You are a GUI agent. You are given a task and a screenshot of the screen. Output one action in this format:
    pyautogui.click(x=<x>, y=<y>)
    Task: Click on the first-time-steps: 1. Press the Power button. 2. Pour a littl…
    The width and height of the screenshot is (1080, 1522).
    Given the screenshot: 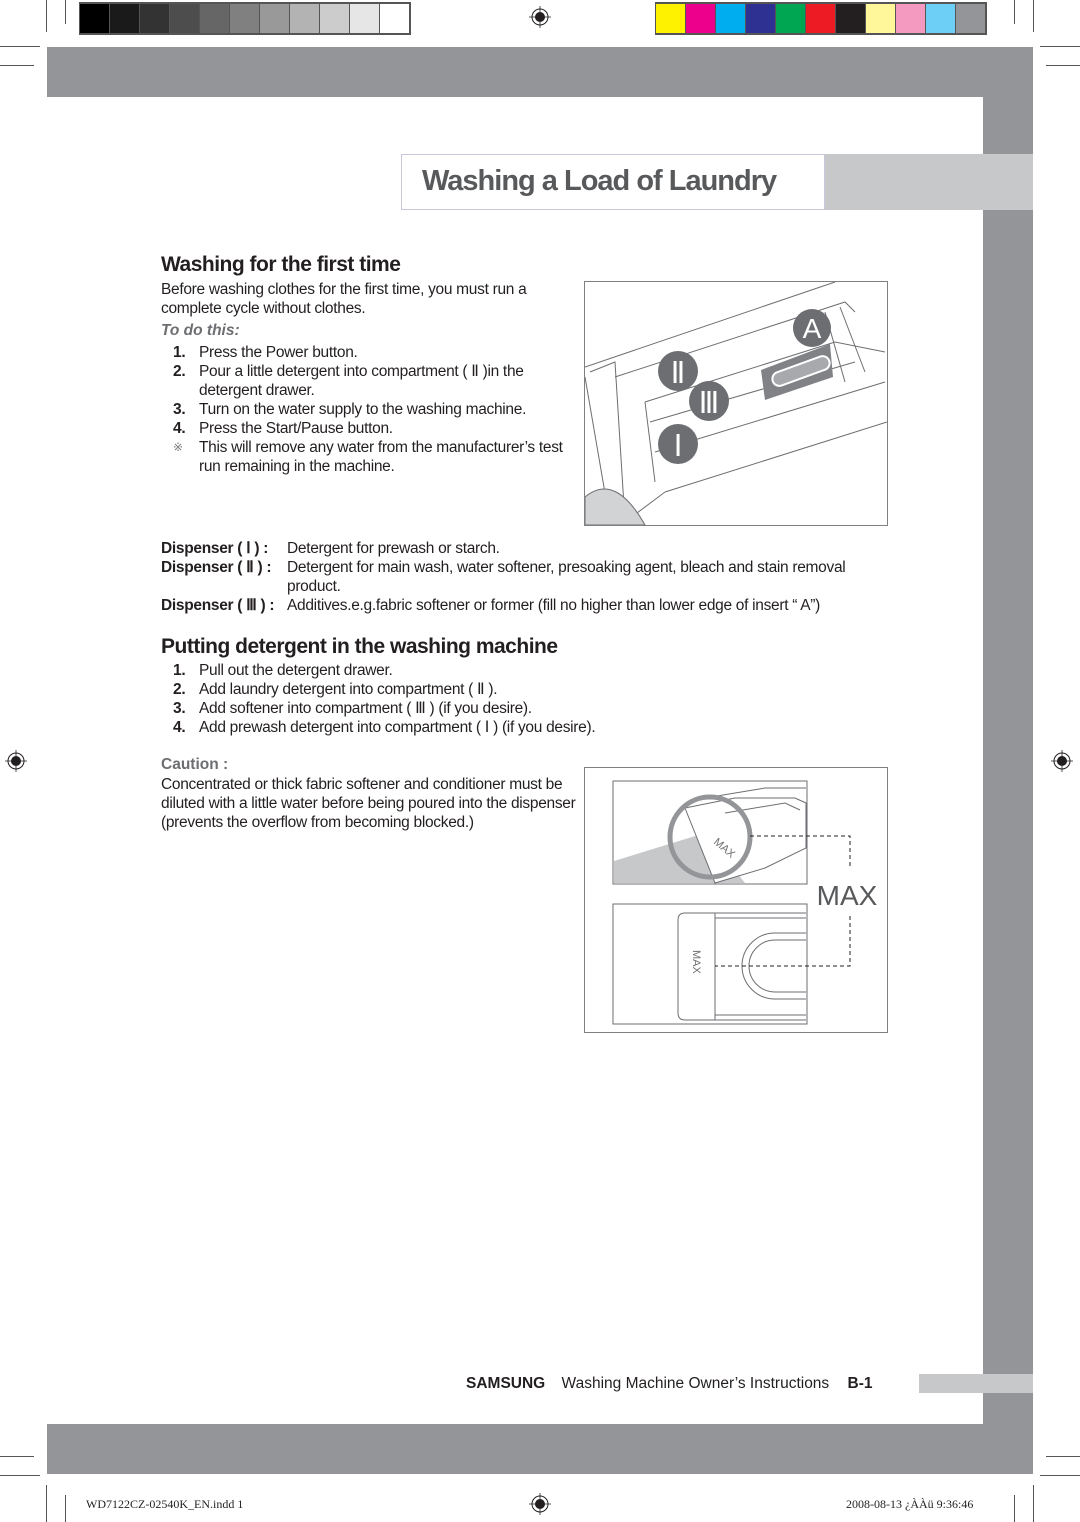 What is the action you would take?
    pyautogui.click(x=366, y=409)
    